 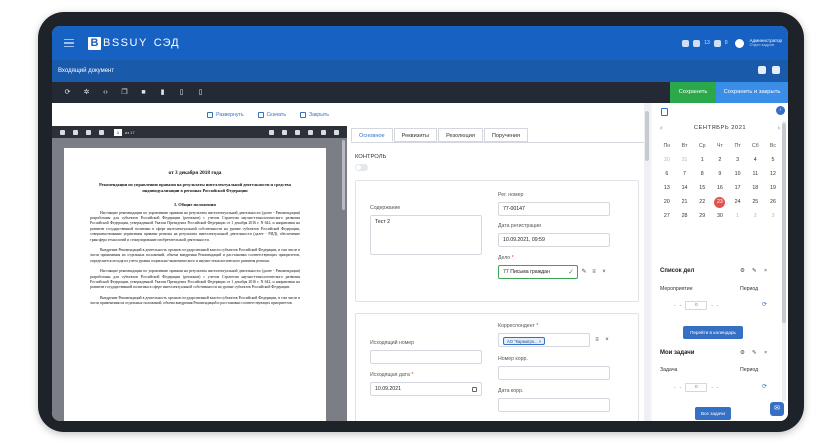 I want to click on presentation-icon, so click(x=271, y=132).